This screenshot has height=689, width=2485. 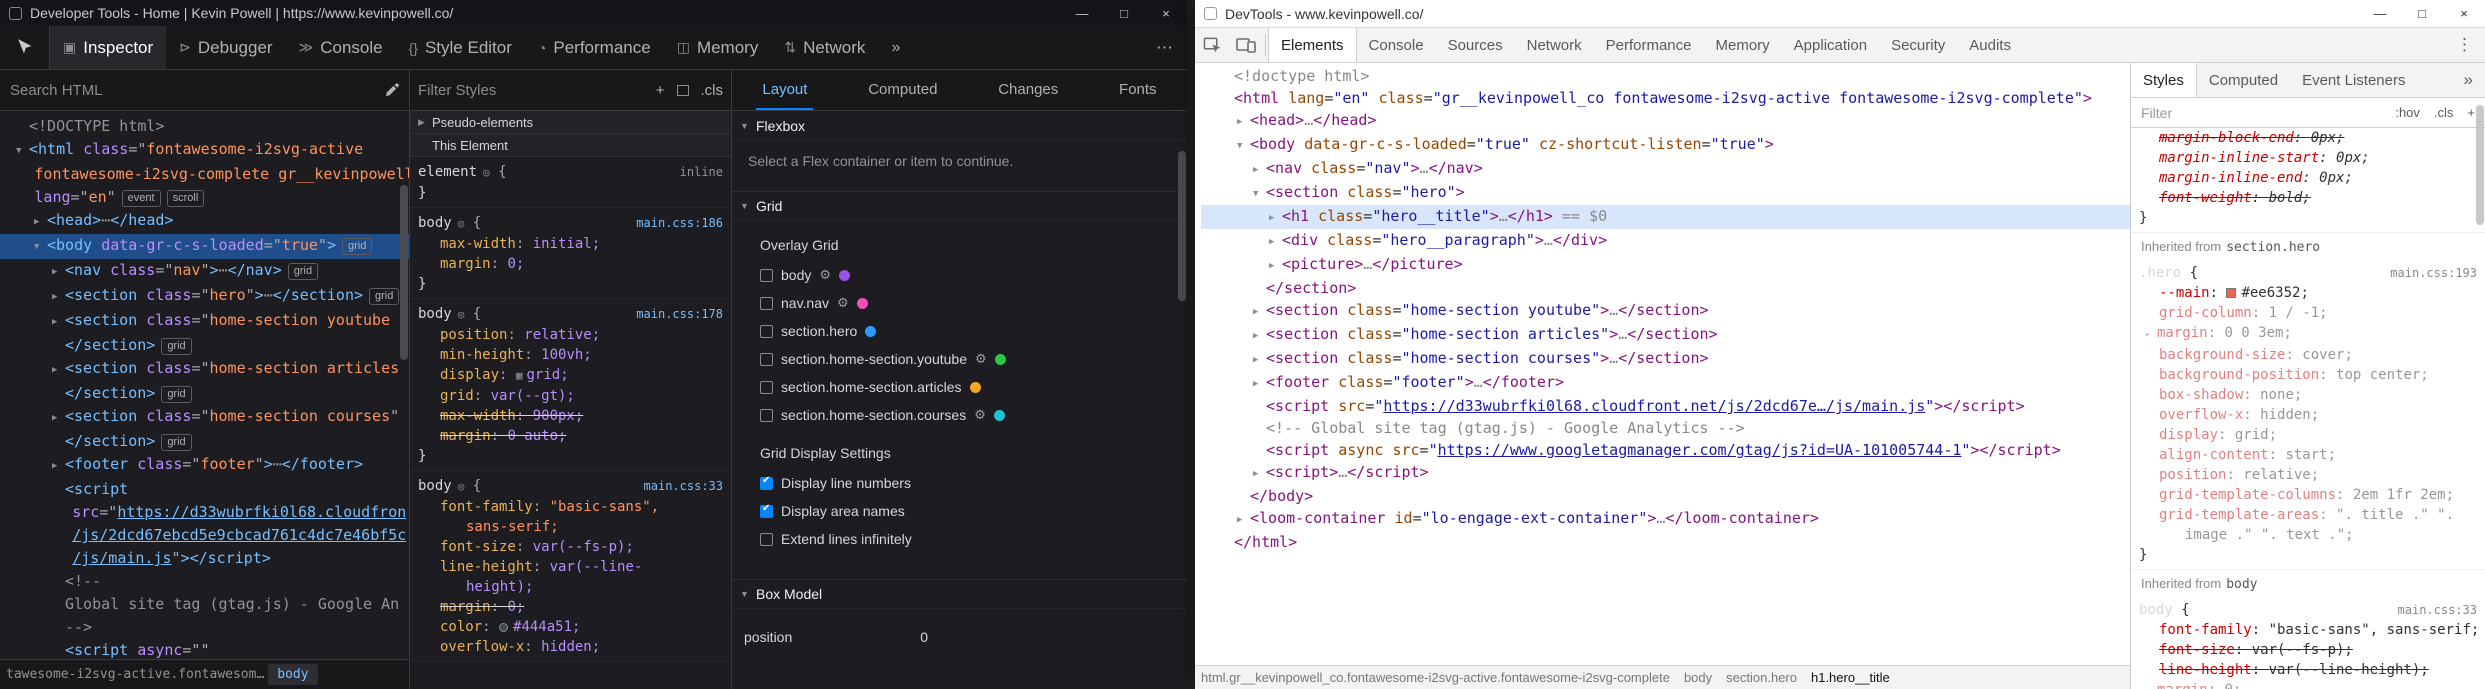 What do you see at coordinates (2308, 670) in the screenshot?
I see `css-declaration: line-height: var(--line-height);` at bounding box center [2308, 670].